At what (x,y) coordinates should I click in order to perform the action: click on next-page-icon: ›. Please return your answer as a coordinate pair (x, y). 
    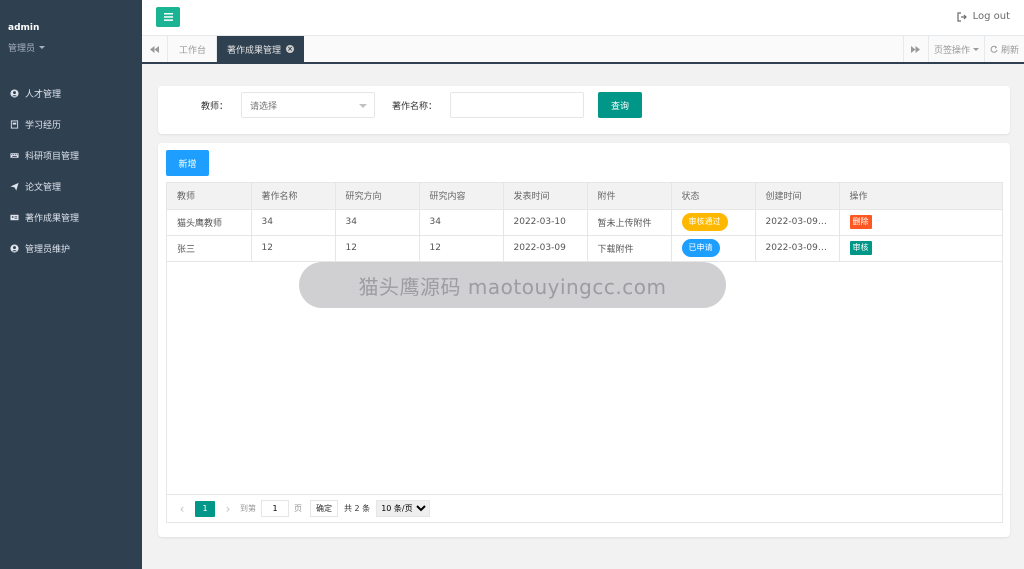
    Looking at the image, I should click on (228, 509).